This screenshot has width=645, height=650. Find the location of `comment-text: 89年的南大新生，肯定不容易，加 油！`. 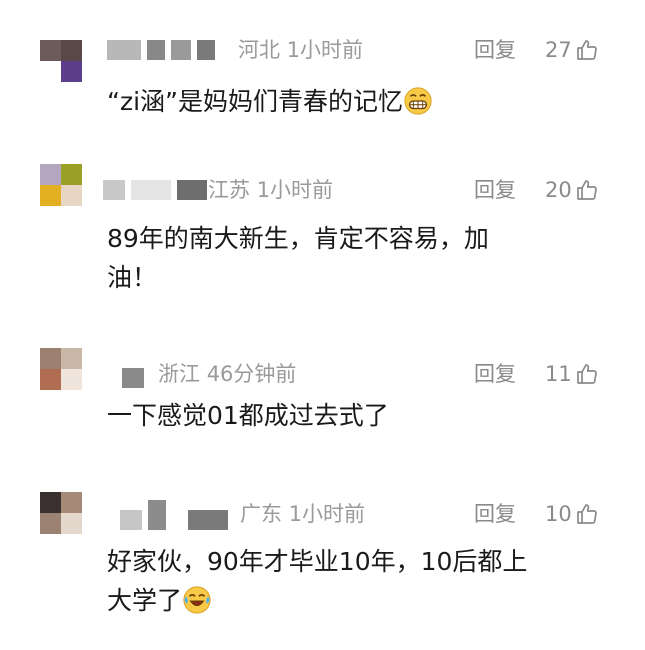

comment-text: 89年的南大新生，肯定不容易，加 油！ is located at coordinates (359, 258).